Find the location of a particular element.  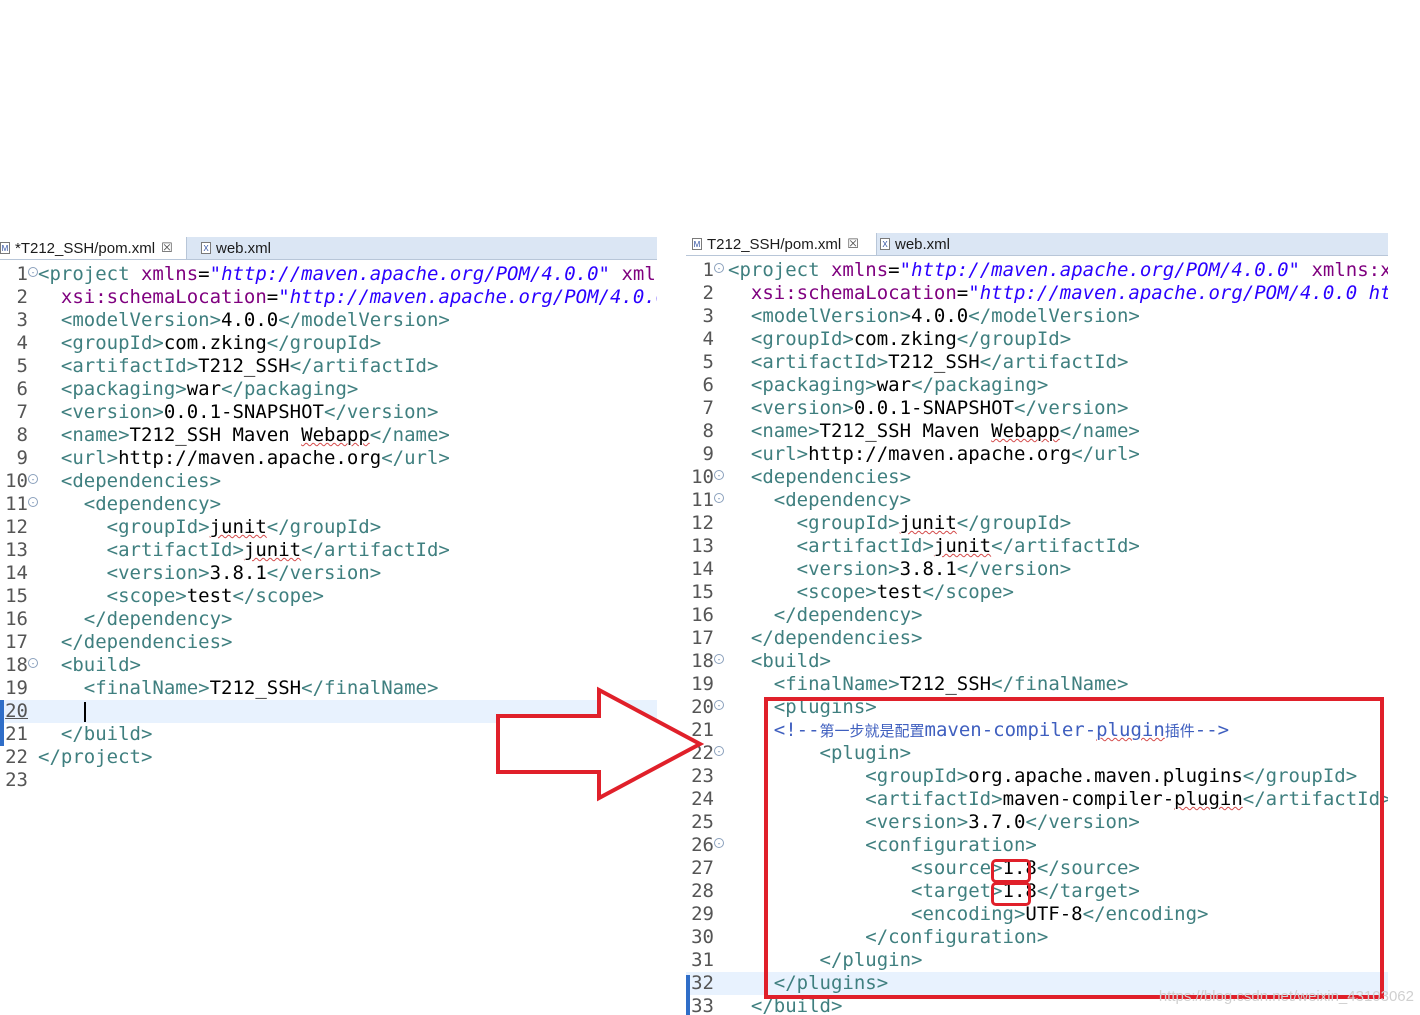

line-number: 19 is located at coordinates (16, 688).